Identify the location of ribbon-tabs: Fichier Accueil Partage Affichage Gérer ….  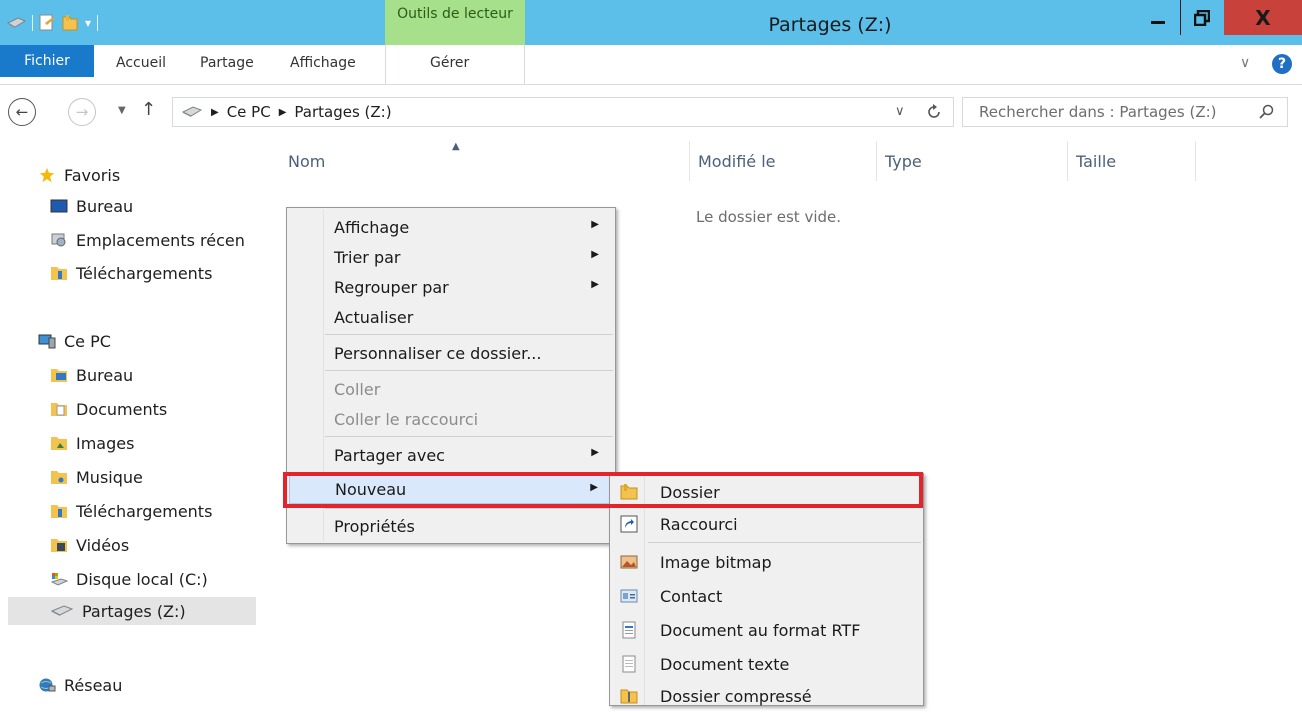
(651, 65).